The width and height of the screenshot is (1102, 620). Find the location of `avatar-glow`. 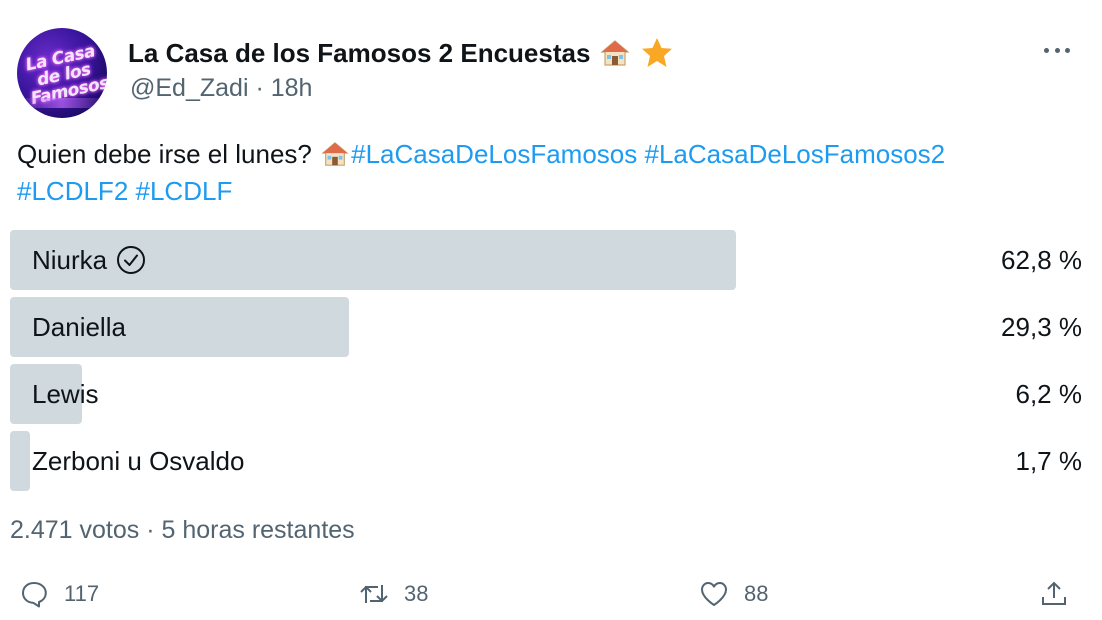

avatar-glow is located at coordinates (62, 103).